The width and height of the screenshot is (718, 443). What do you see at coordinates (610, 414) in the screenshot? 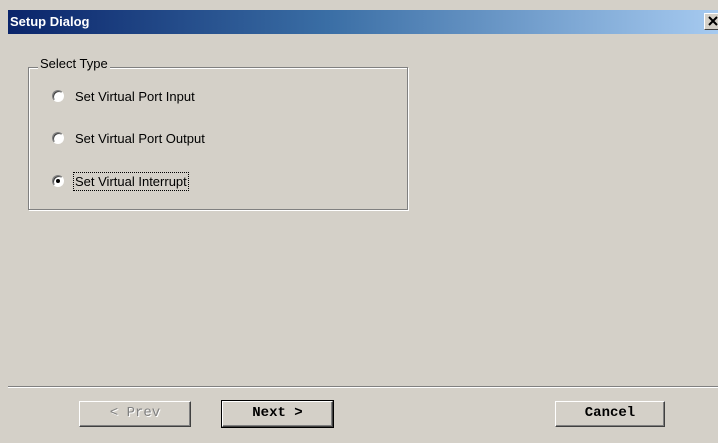
I see `cancel-button: Cancel` at bounding box center [610, 414].